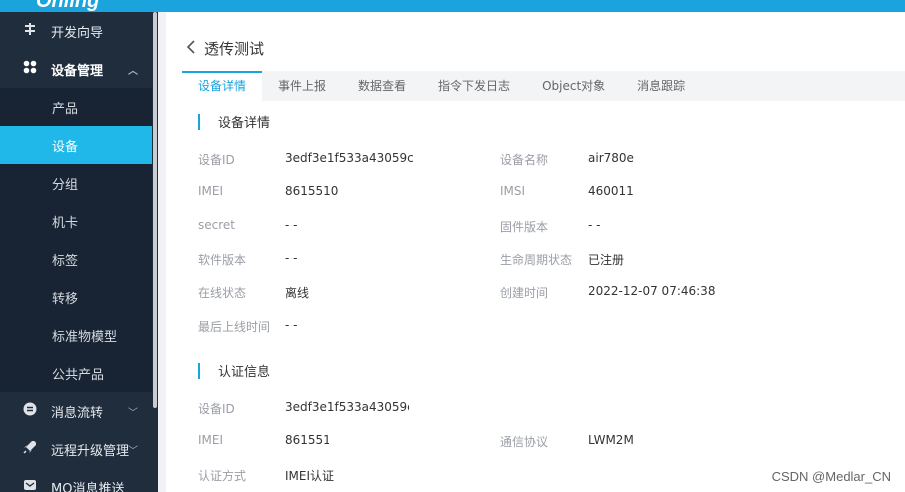 The width and height of the screenshot is (905, 492). What do you see at coordinates (606, 260) in the screenshot?
I see `lifecycle-status-value: 已注册` at bounding box center [606, 260].